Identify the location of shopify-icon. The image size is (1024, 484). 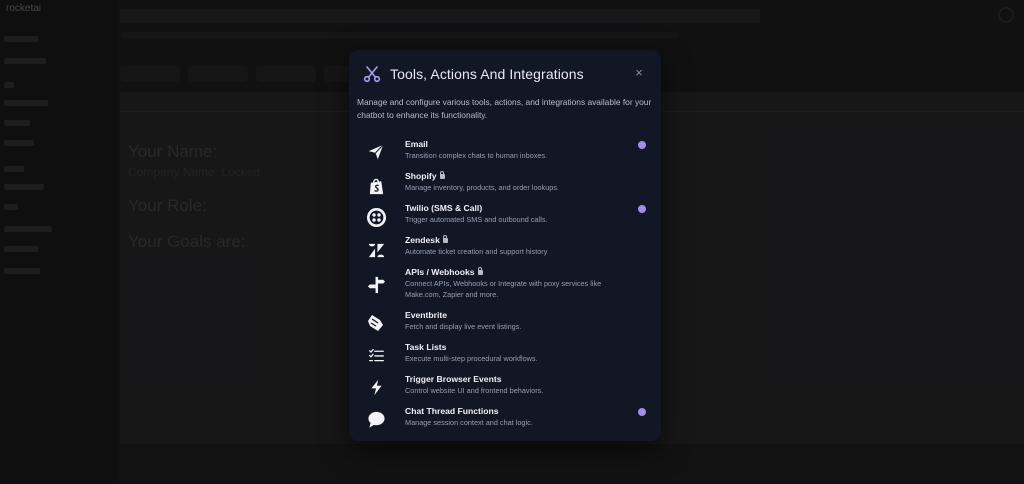
(376, 186).